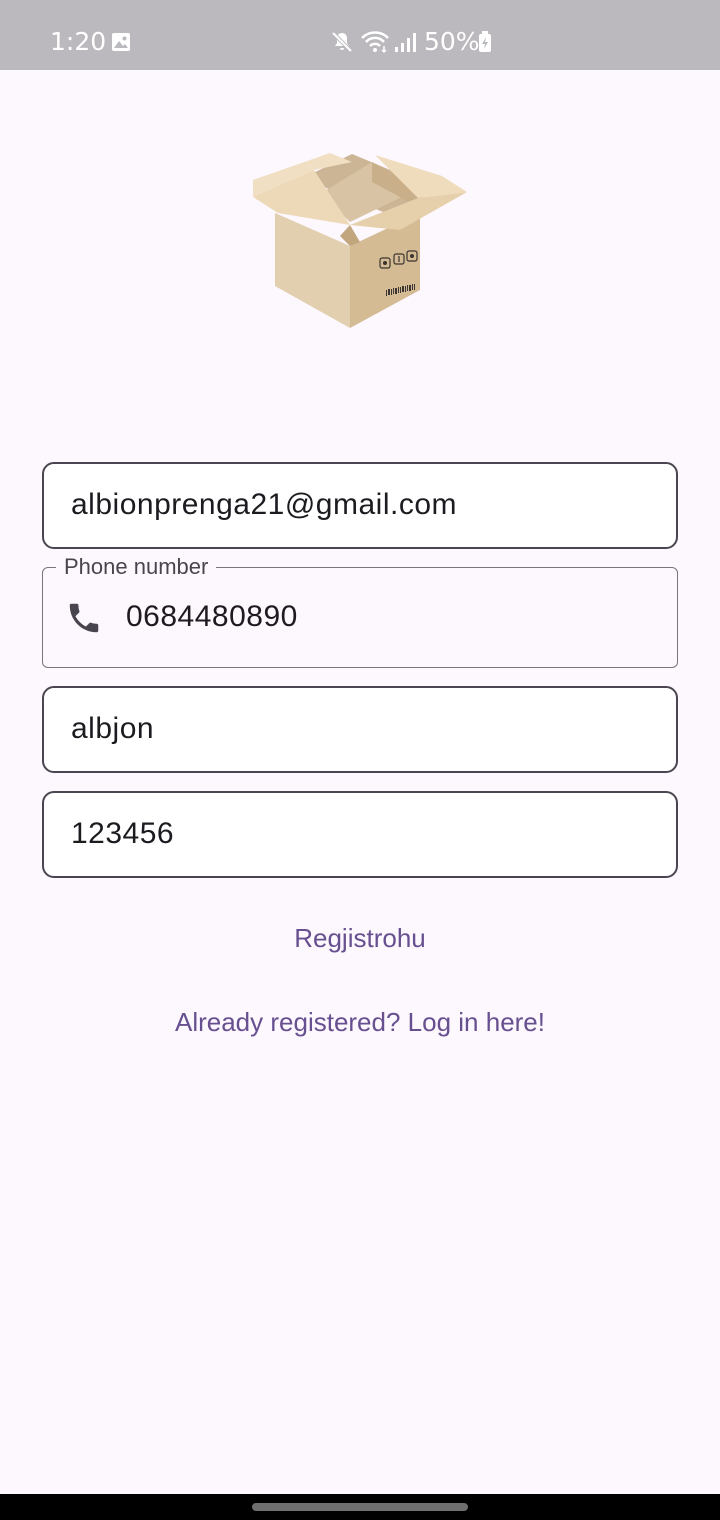  I want to click on home-handle, so click(360, 1507).